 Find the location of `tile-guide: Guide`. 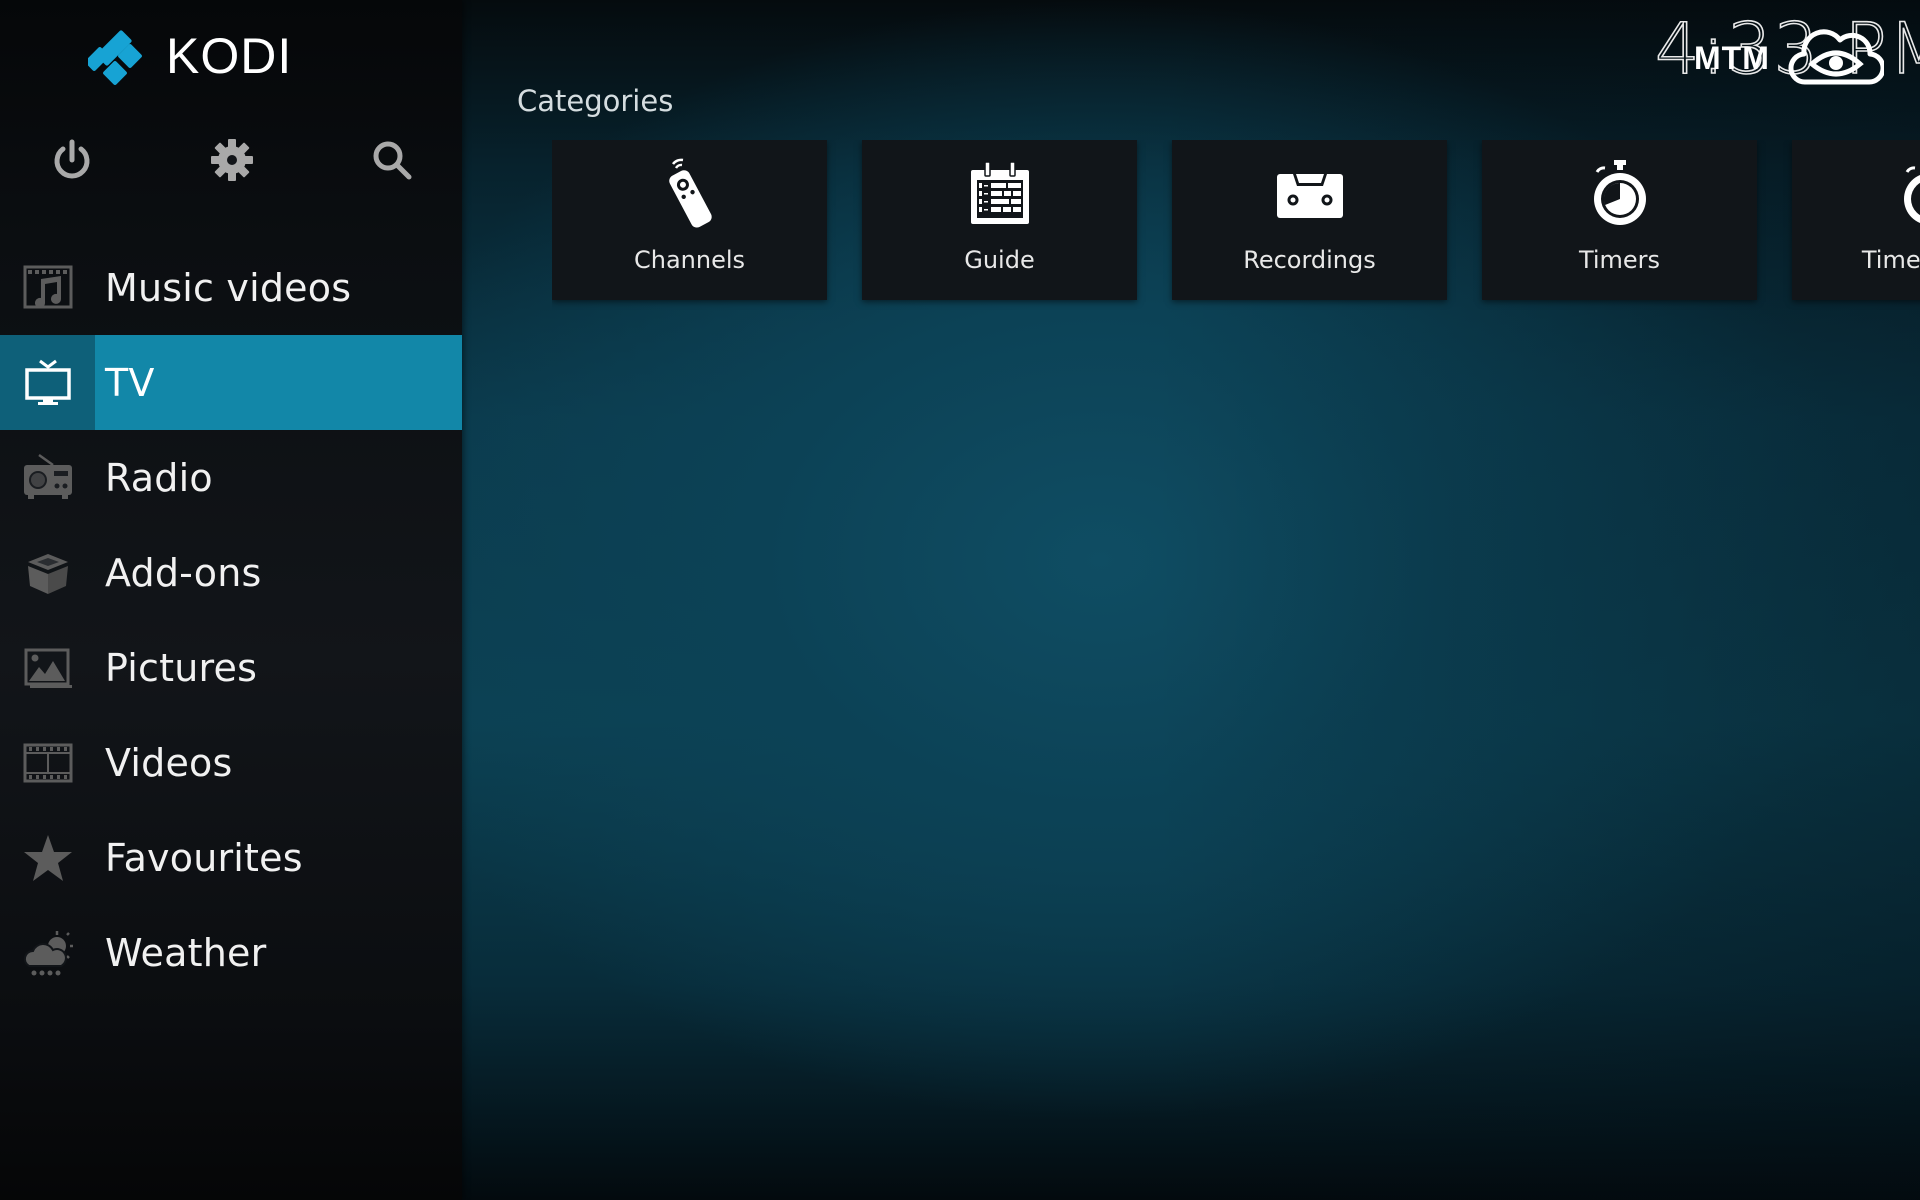

tile-guide: Guide is located at coordinates (999, 220).